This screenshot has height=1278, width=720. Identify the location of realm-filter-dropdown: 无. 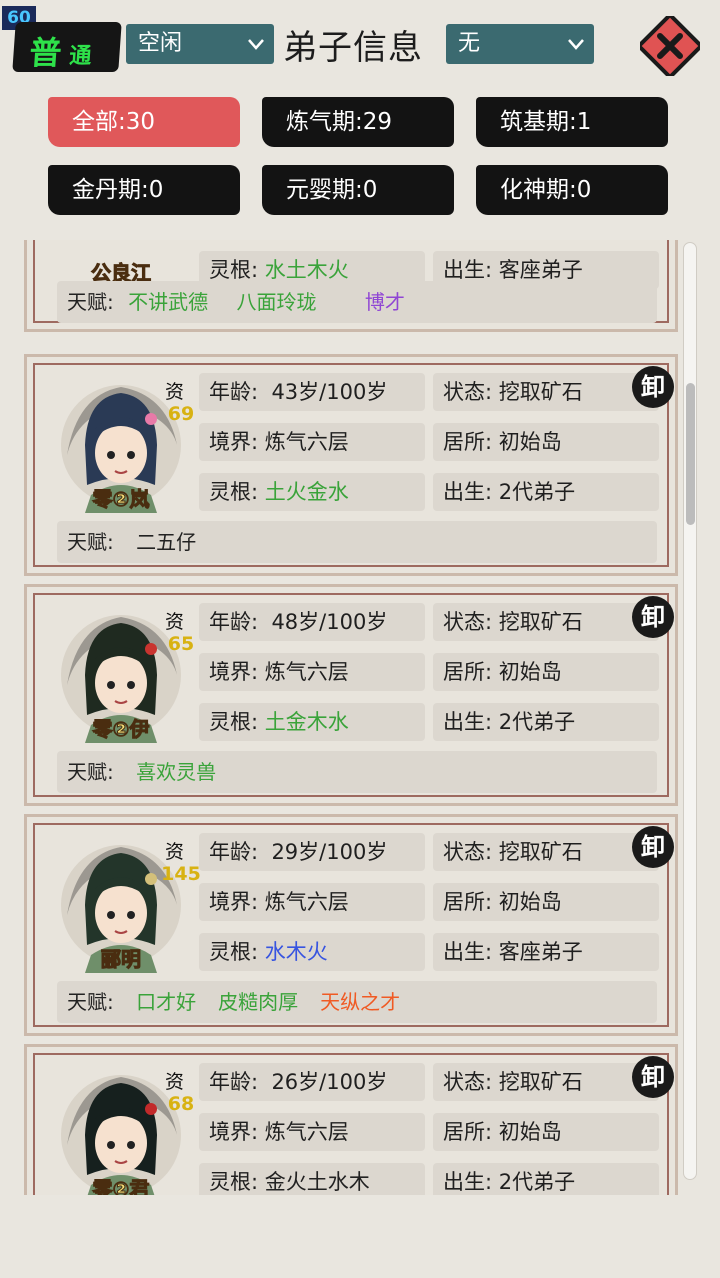
(520, 44).